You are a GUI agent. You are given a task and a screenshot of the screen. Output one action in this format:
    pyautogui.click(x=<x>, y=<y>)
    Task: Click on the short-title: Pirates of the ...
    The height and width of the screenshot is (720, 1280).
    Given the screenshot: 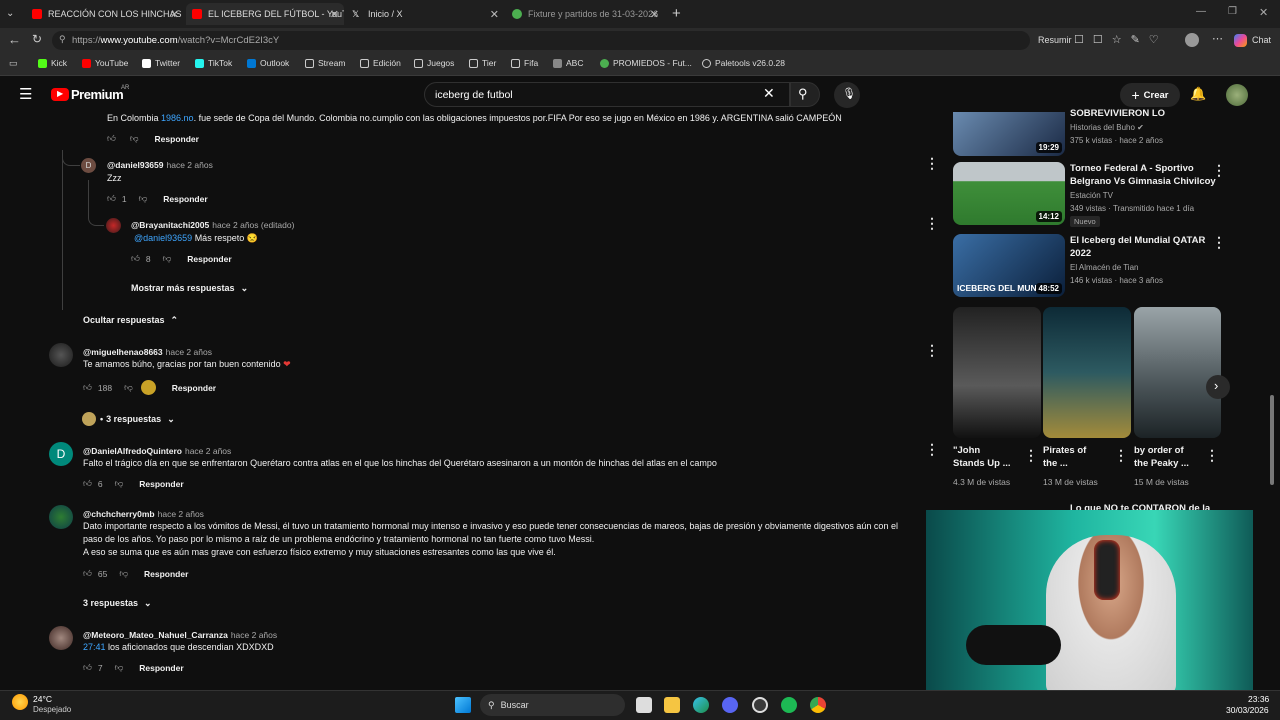 What is the action you would take?
    pyautogui.click(x=1064, y=457)
    